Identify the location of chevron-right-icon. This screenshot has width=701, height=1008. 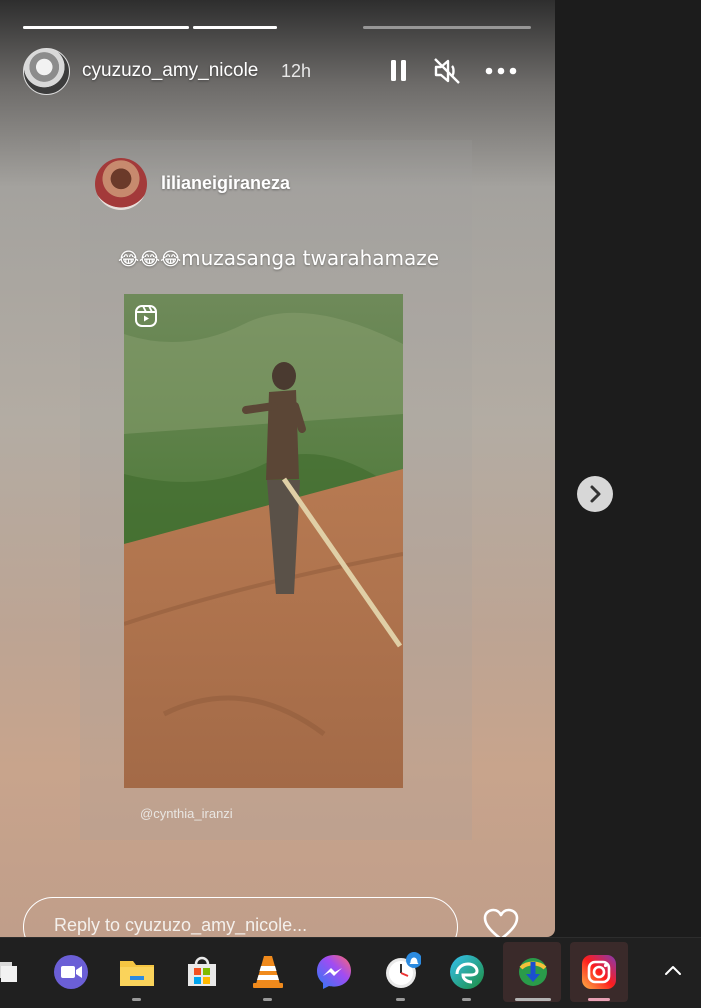
(595, 494).